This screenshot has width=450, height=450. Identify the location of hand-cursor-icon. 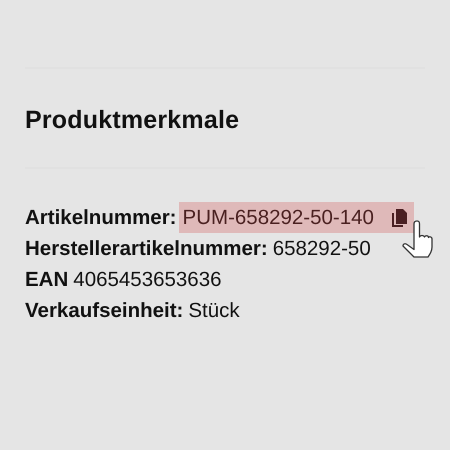
(417, 239).